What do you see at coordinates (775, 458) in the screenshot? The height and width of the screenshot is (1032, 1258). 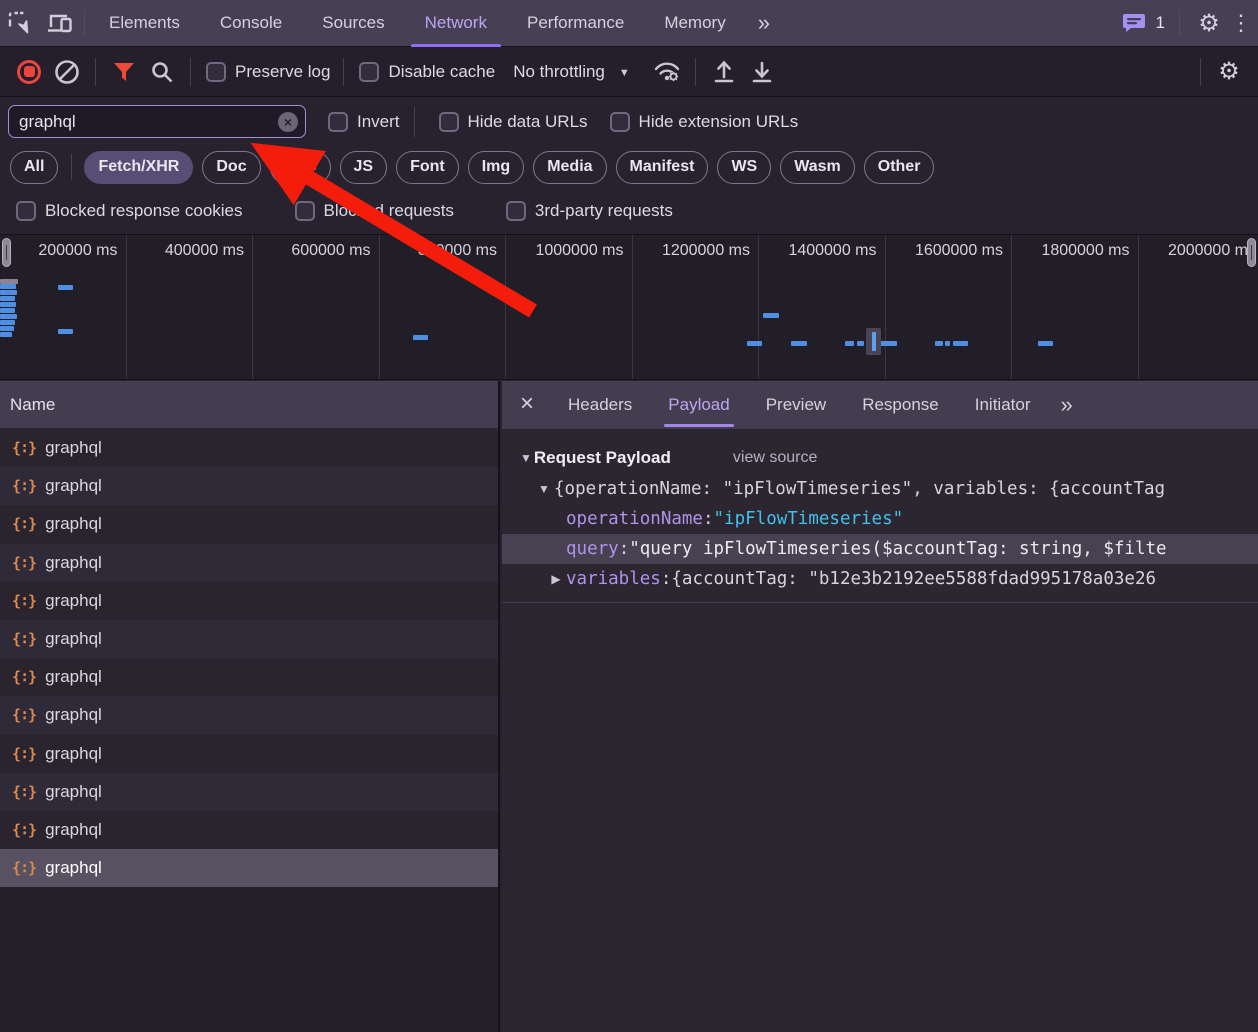 I see `view-source-link: view source` at bounding box center [775, 458].